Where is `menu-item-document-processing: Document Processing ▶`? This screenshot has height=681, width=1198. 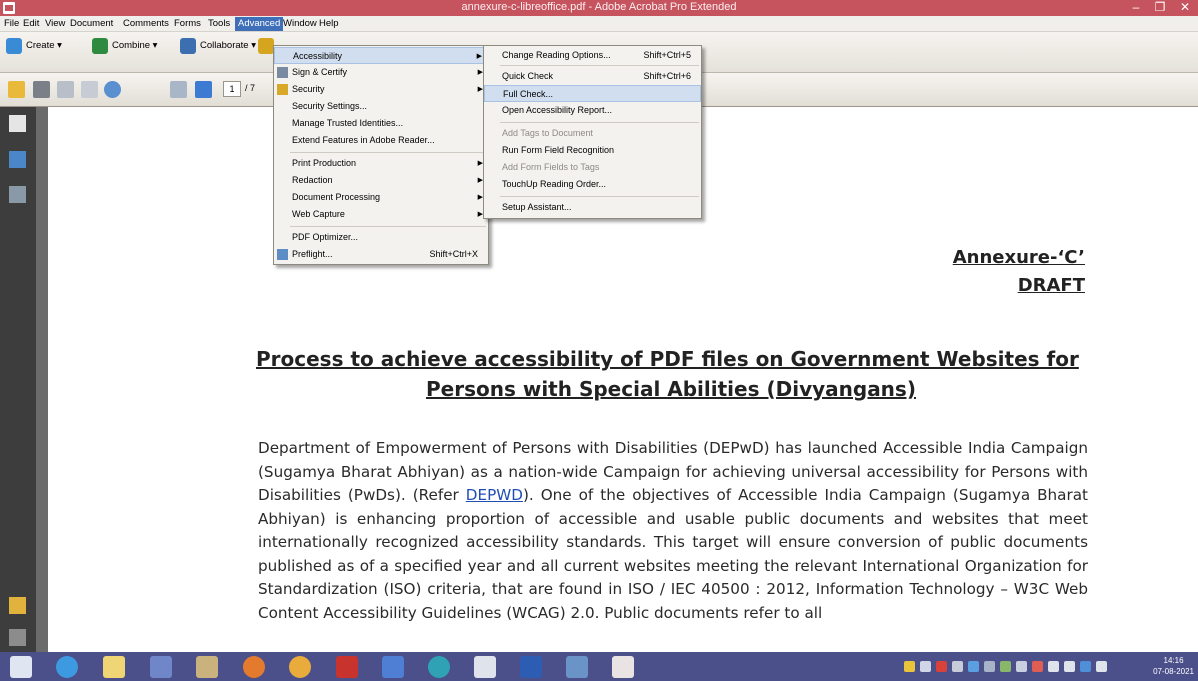
menu-item-document-processing: Document Processing ▶ is located at coordinates (381, 197).